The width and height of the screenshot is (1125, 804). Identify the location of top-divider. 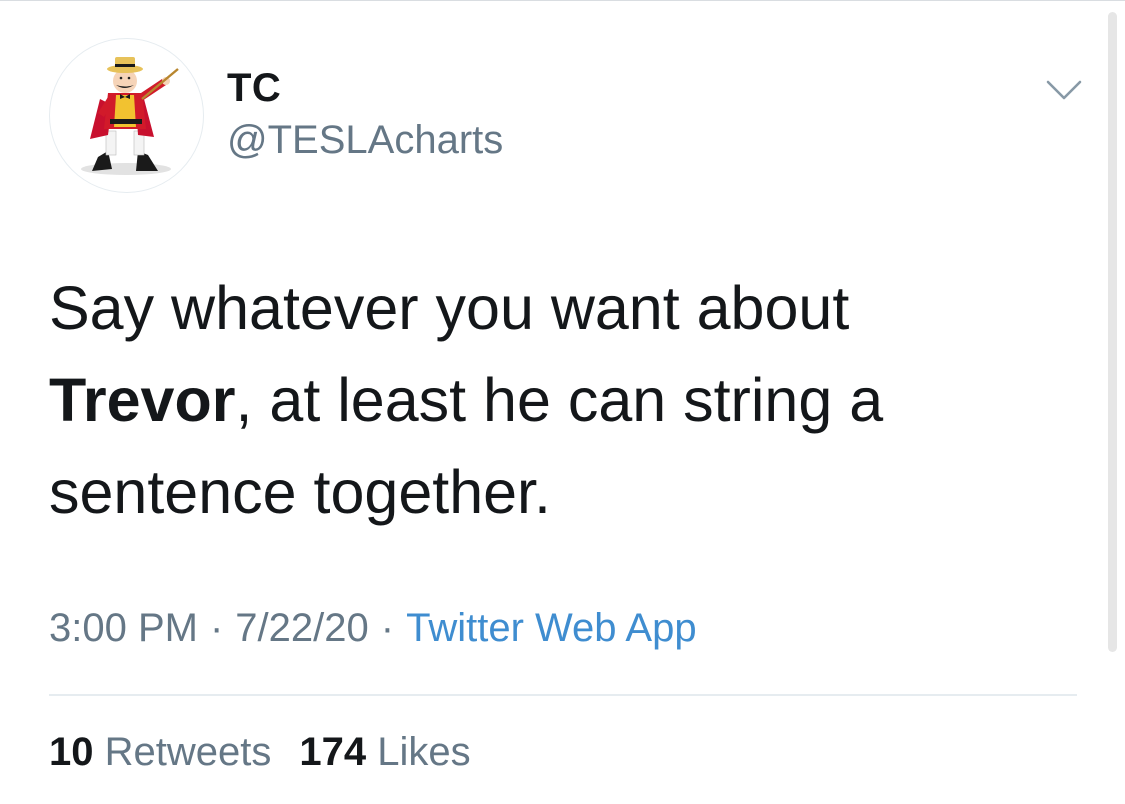
(562, 0).